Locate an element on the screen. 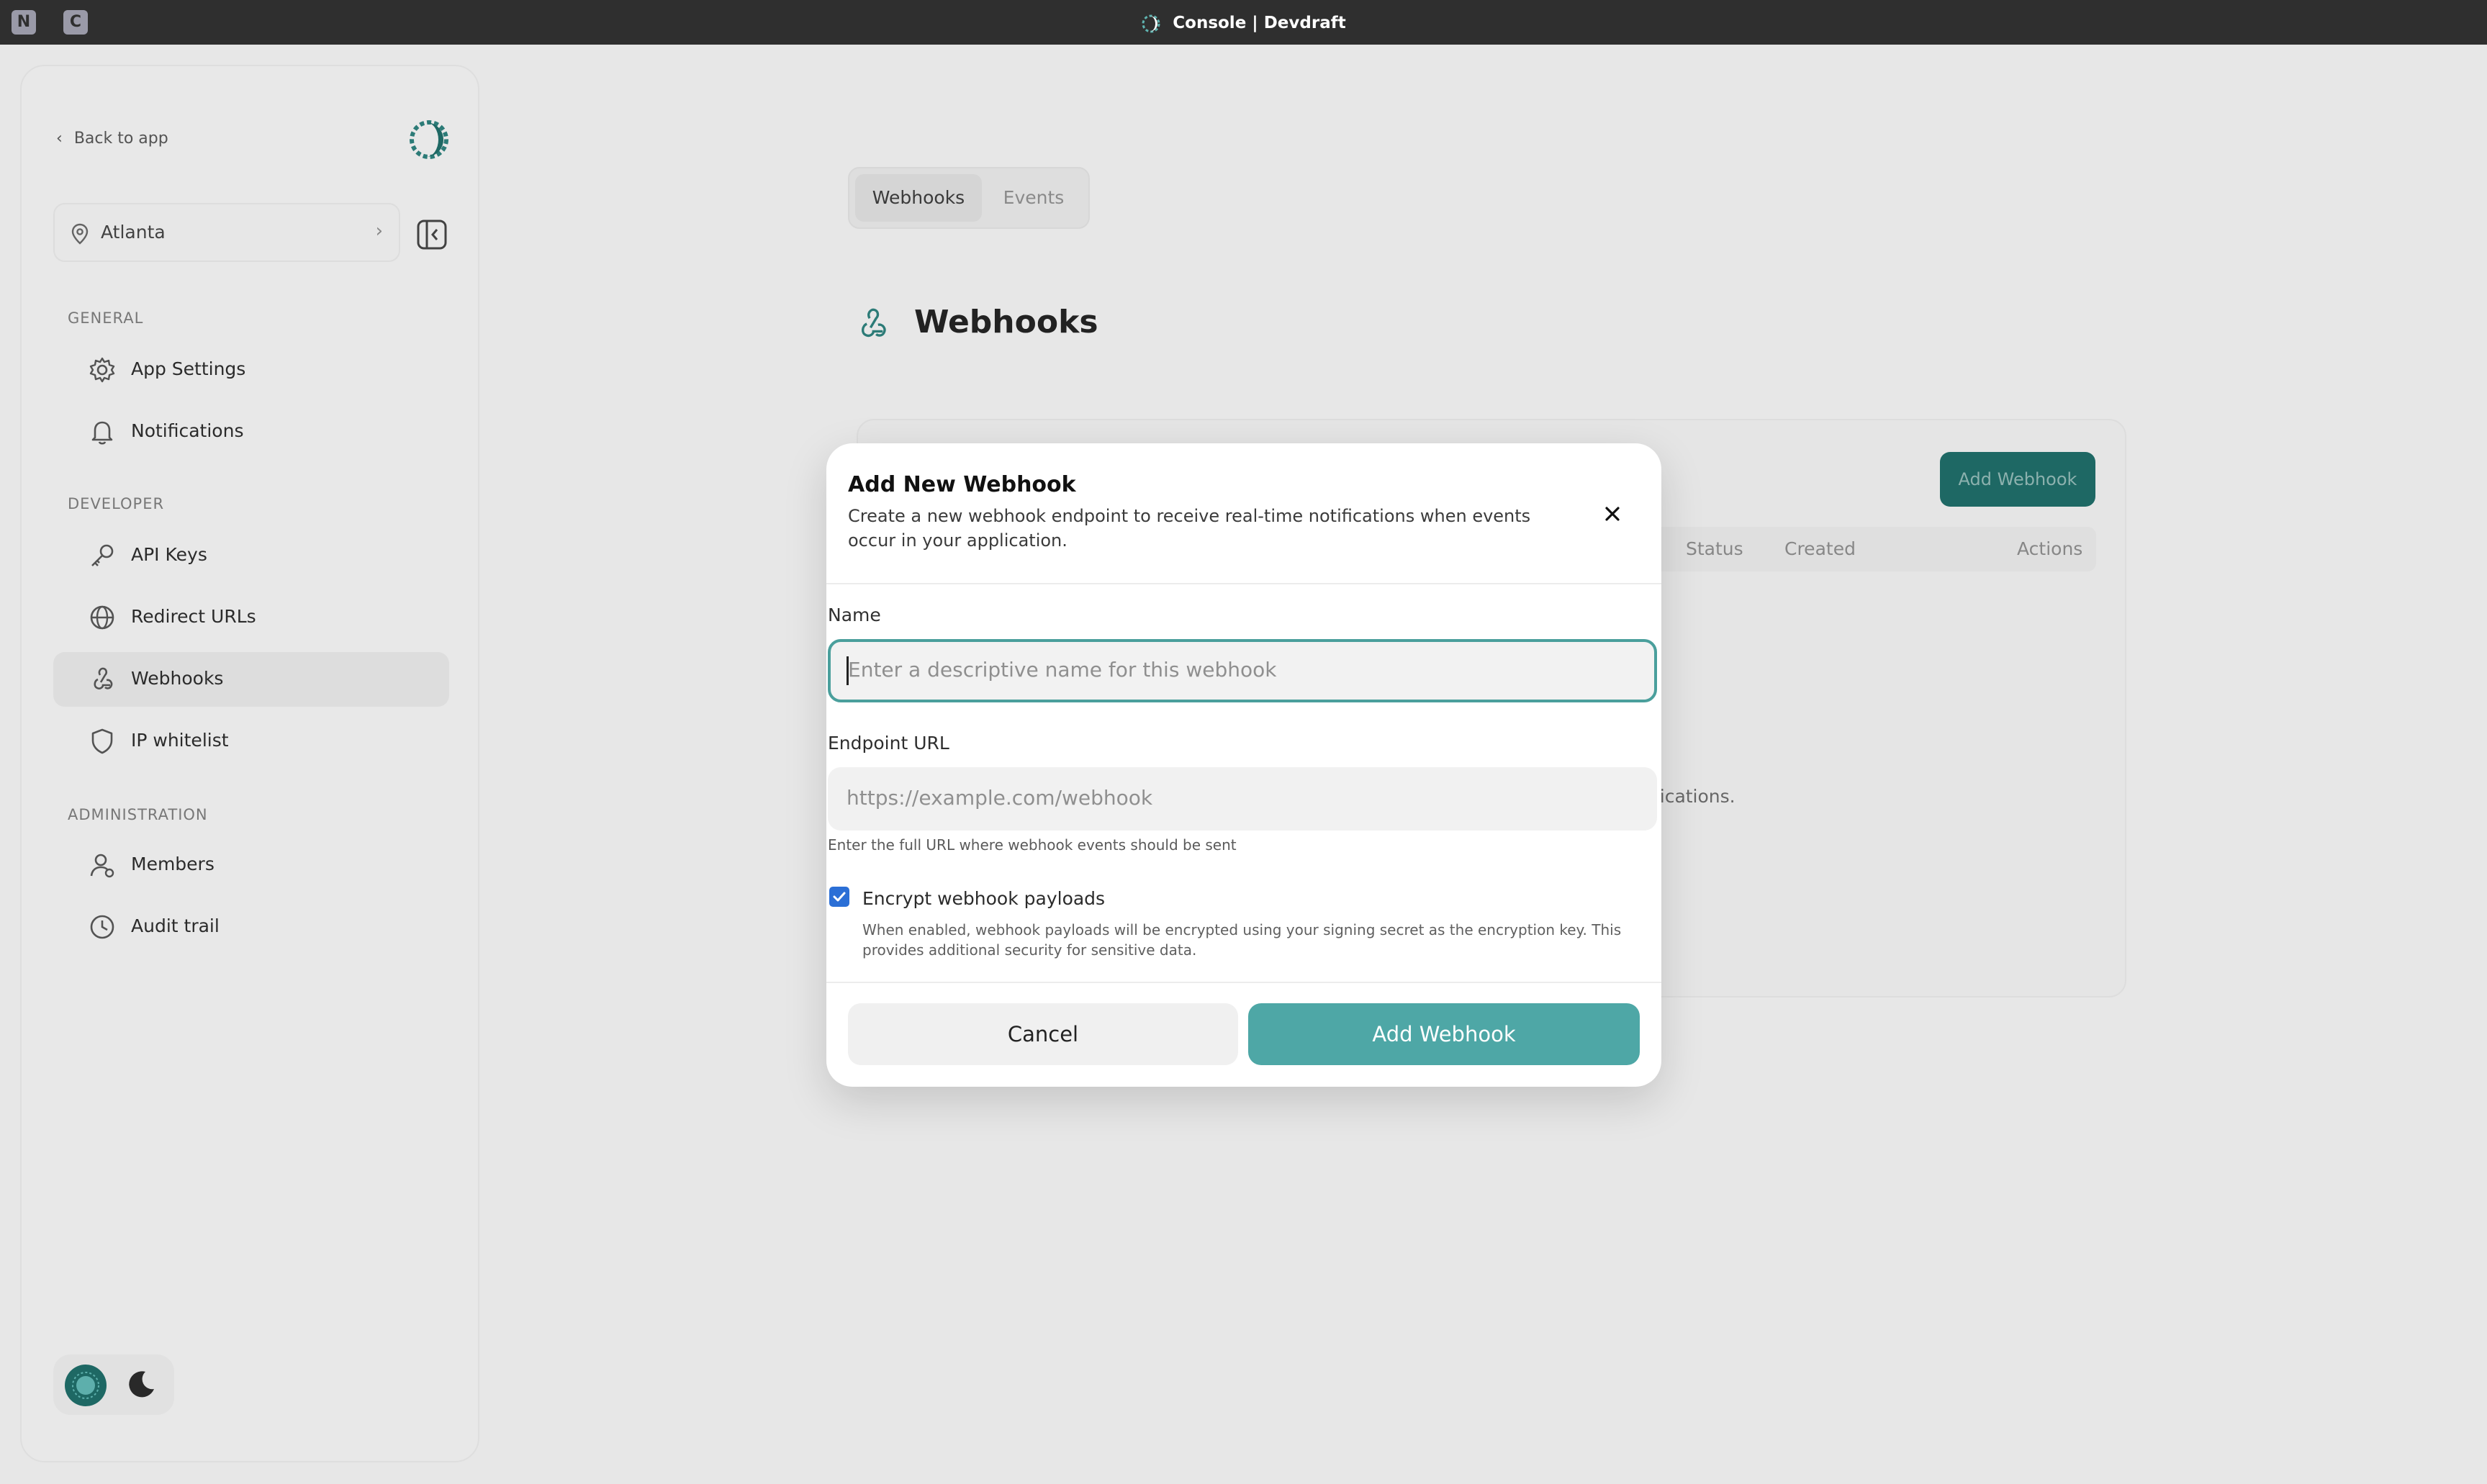 The image size is (2487, 1484). text-caret is located at coordinates (848, 670).